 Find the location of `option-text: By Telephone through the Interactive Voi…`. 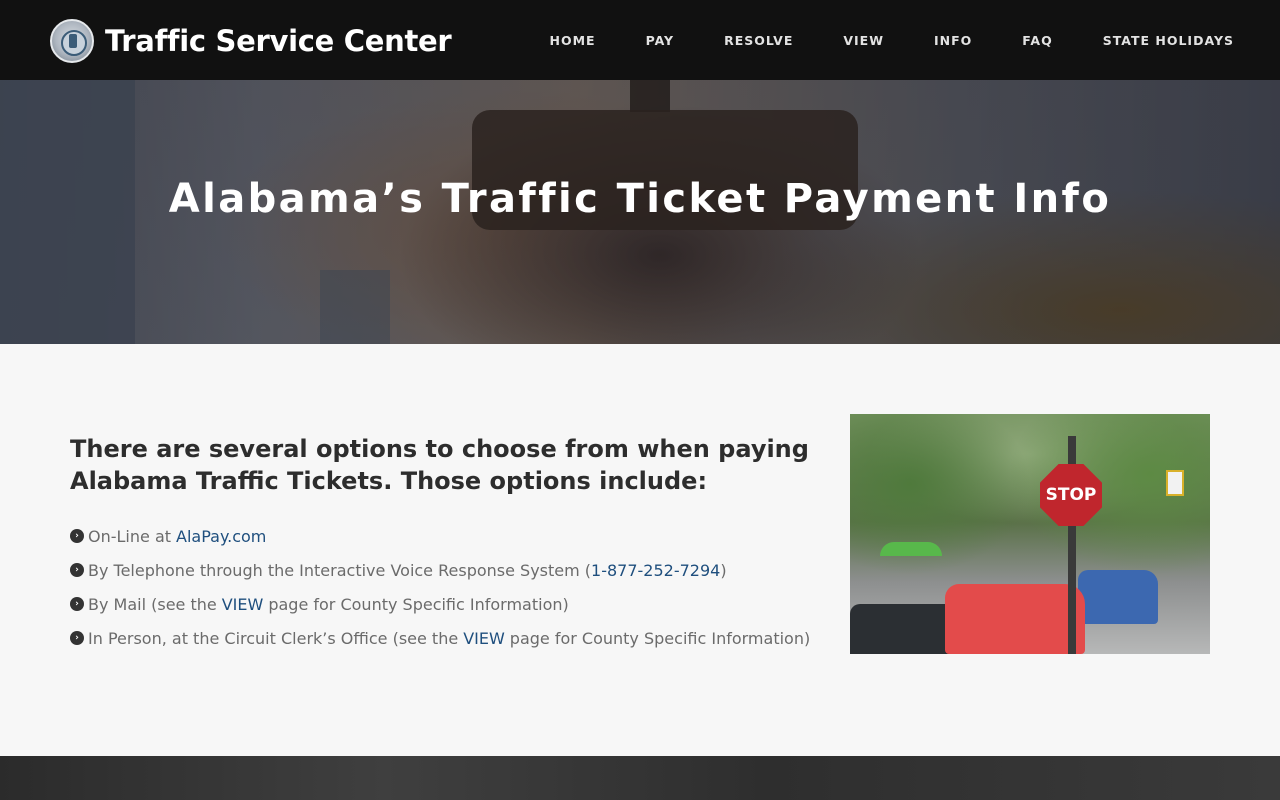

option-text: By Telephone through the Interactive Voi… is located at coordinates (340, 570).